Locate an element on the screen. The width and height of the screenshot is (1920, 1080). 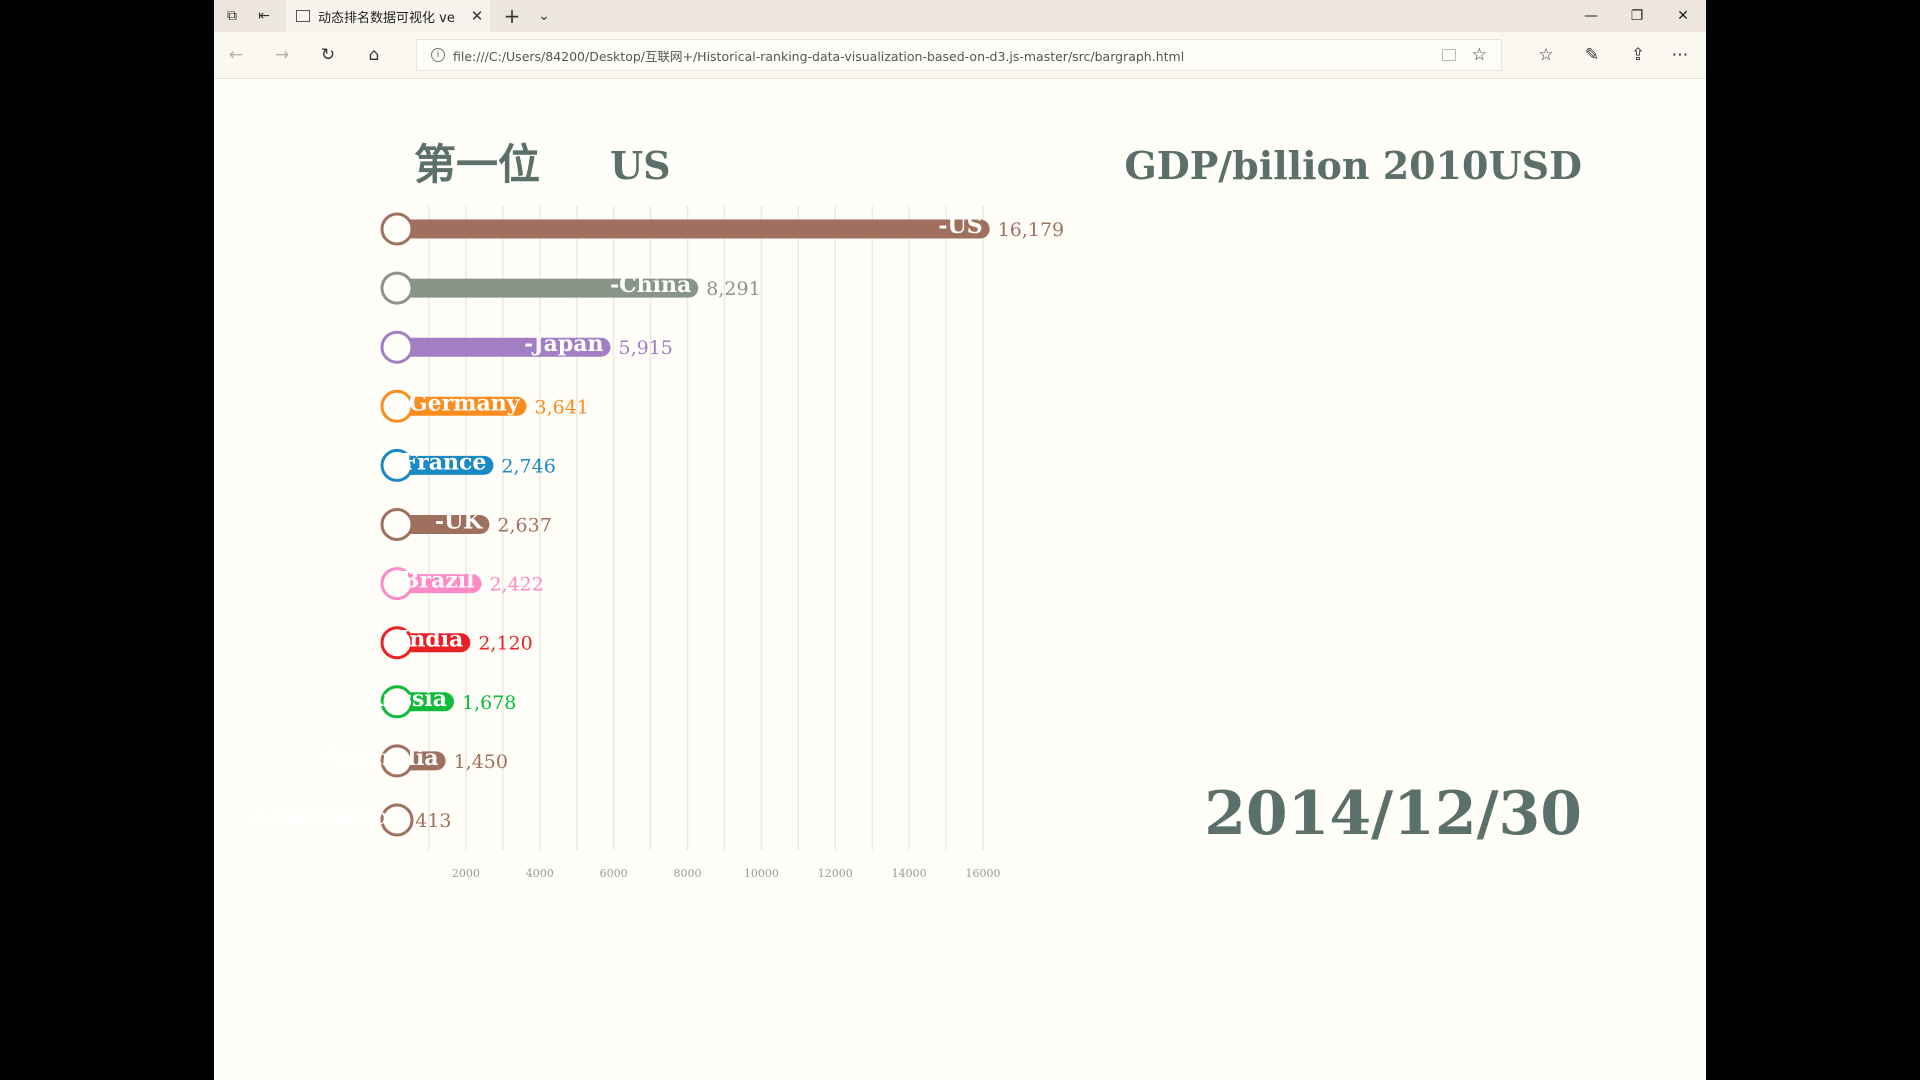
bar-category-label: -China is located at coordinates (650, 285).